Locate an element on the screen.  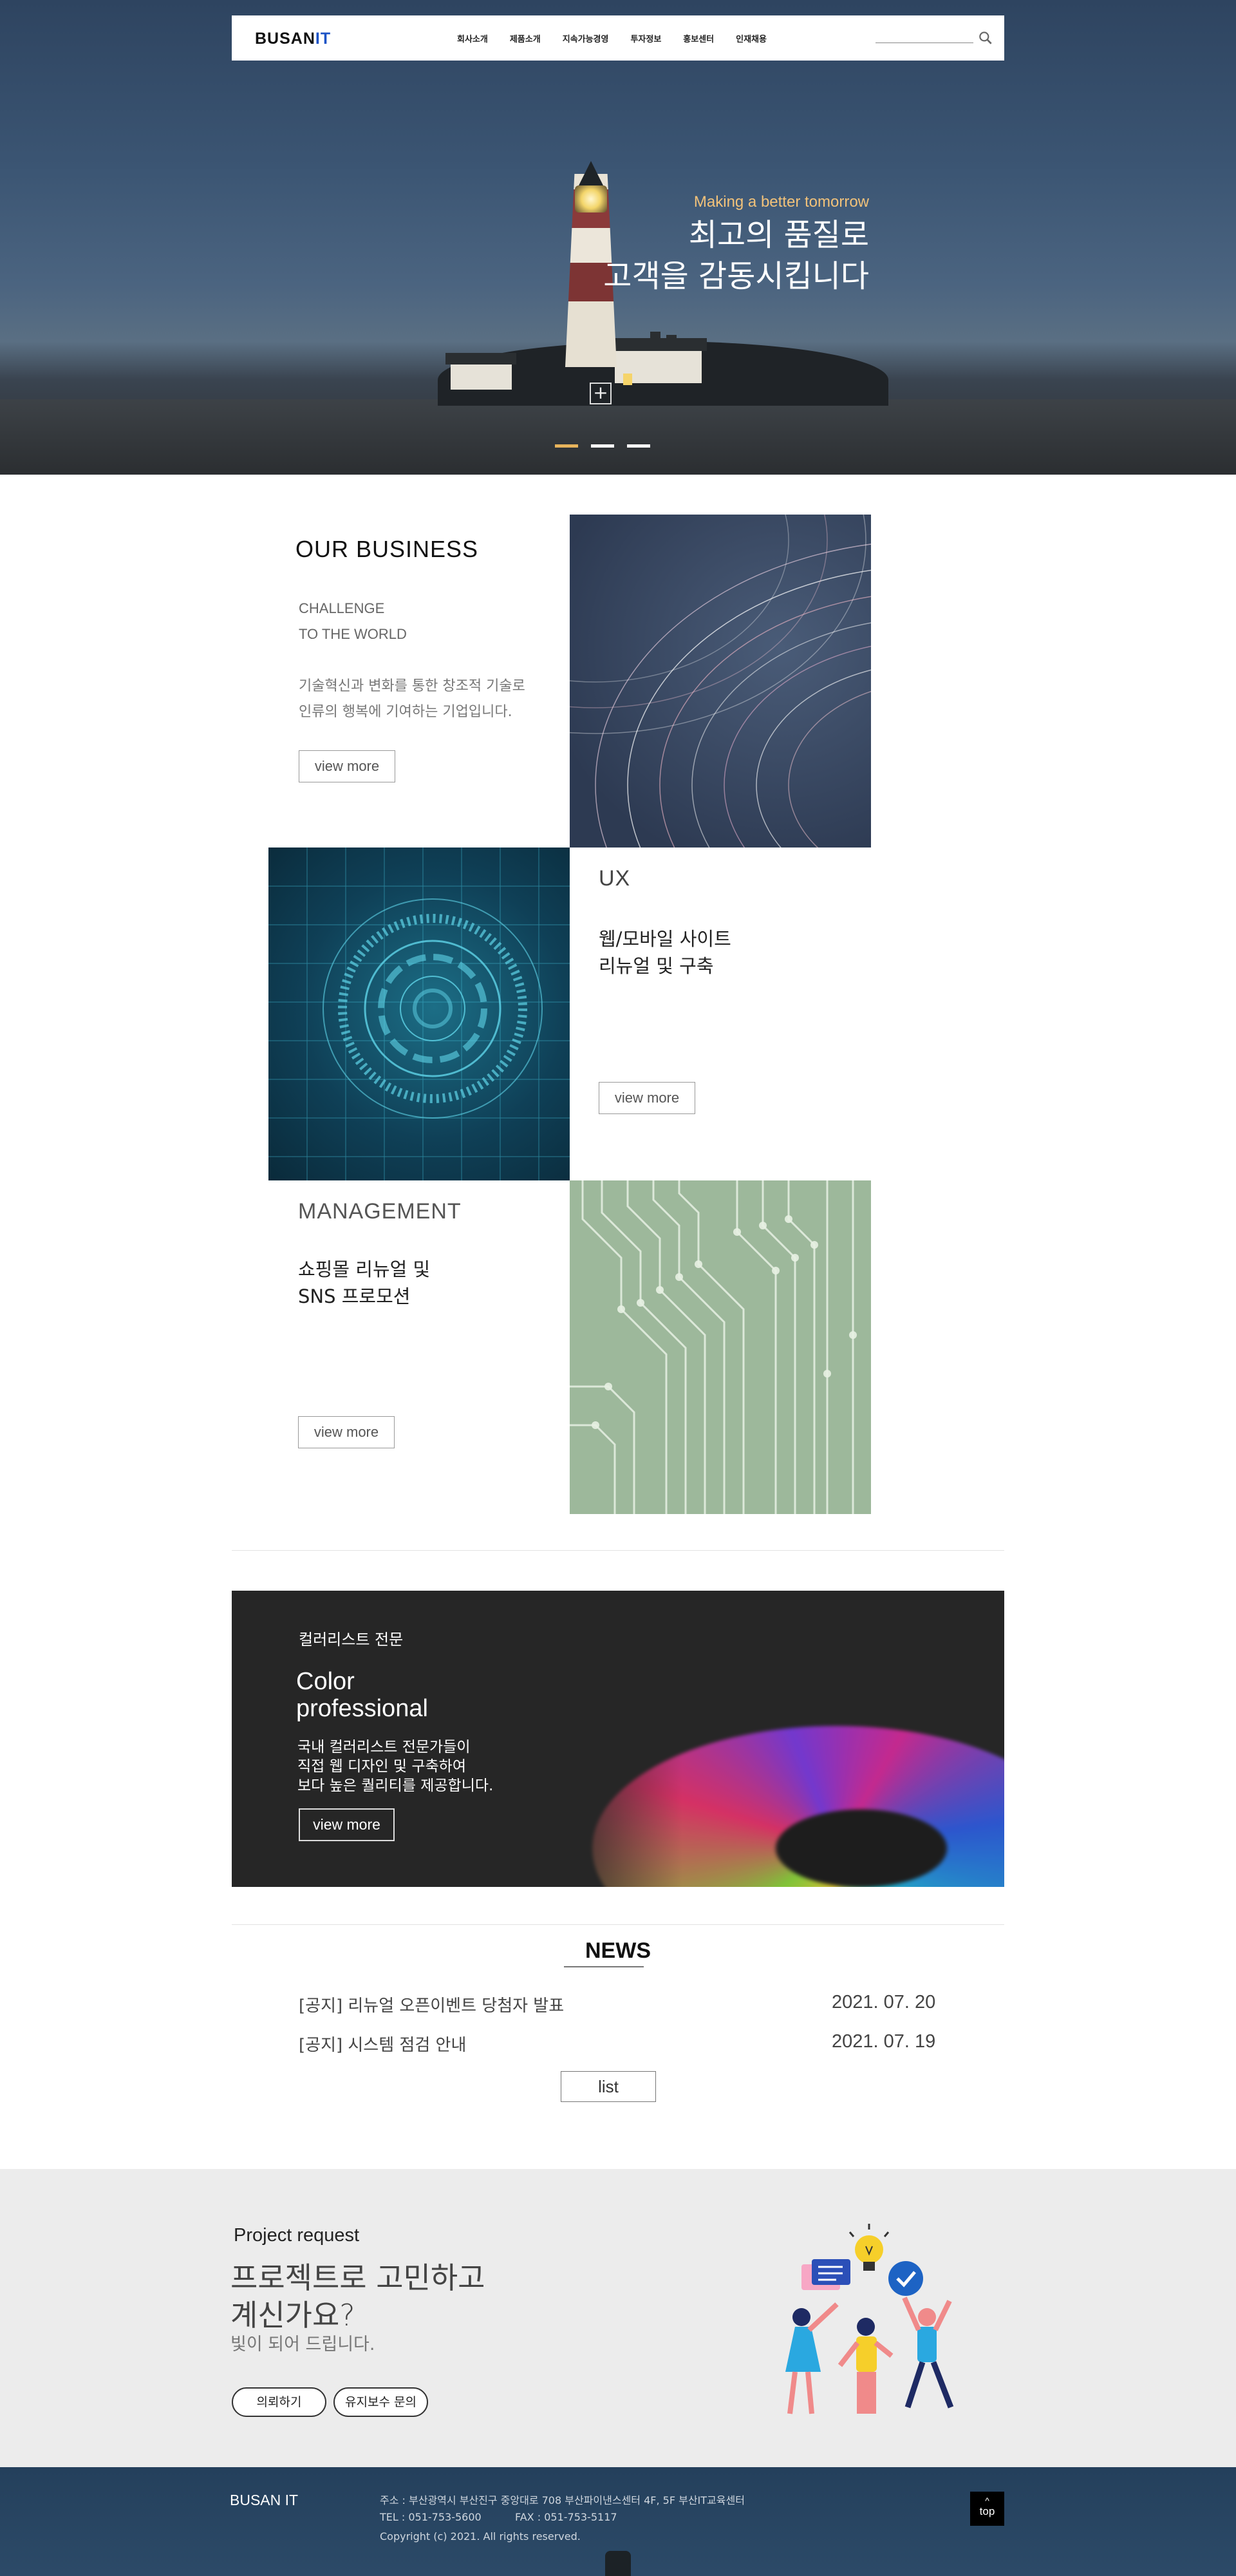
management-description-line: 쇼핑몰 리뉴얼 및 is located at coordinates (364, 1269).